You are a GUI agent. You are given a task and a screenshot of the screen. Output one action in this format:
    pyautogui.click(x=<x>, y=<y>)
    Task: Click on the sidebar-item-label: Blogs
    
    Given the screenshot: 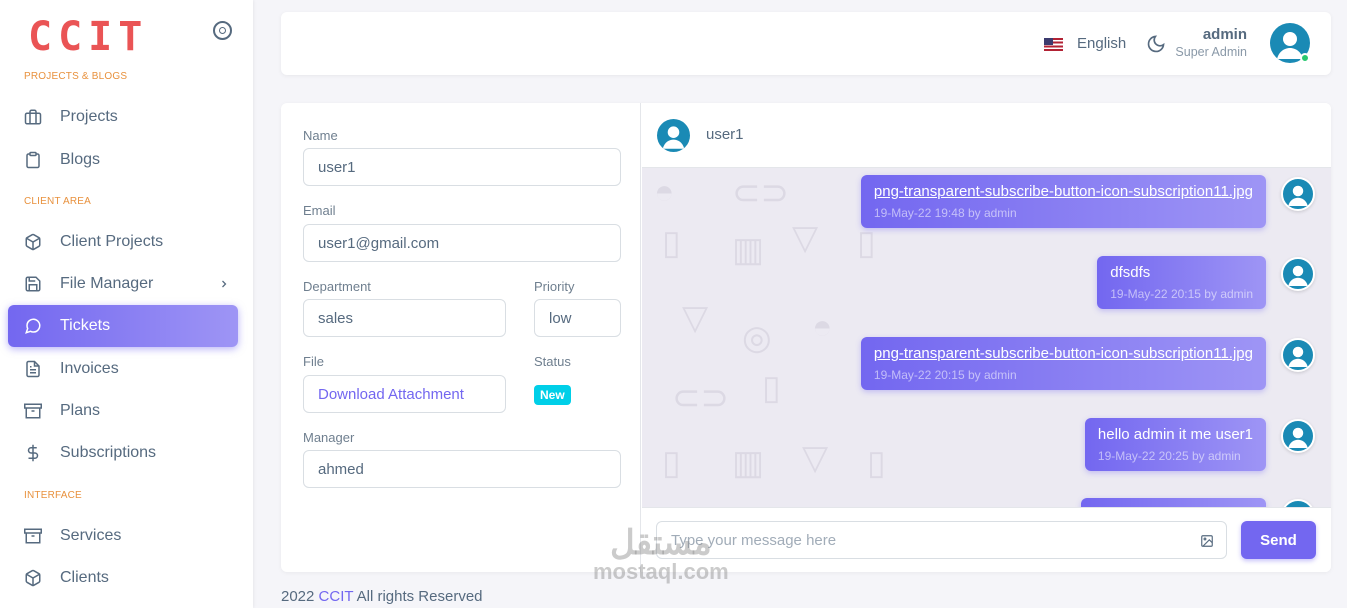 What is the action you would take?
    pyautogui.click(x=80, y=159)
    